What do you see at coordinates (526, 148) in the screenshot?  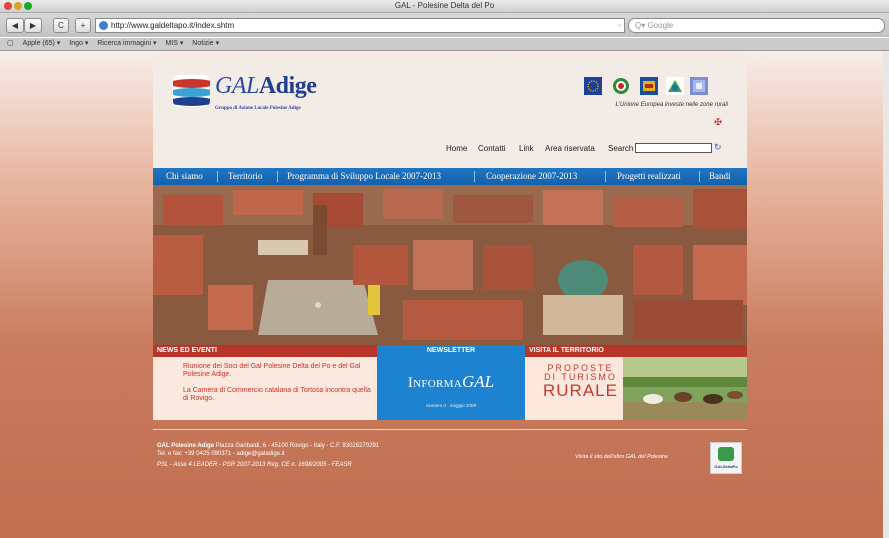 I see `toplink-link: Link` at bounding box center [526, 148].